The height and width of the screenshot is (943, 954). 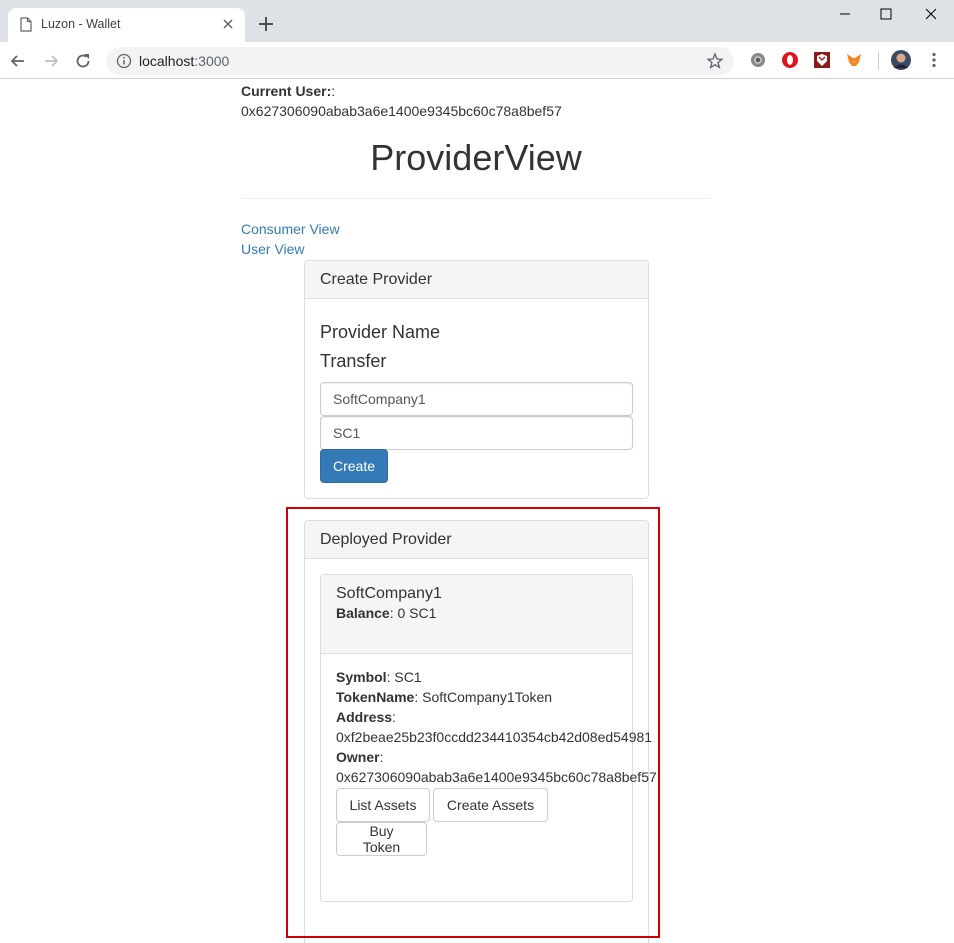 What do you see at coordinates (286, 91) in the screenshot?
I see `current-user-label: Current User:` at bounding box center [286, 91].